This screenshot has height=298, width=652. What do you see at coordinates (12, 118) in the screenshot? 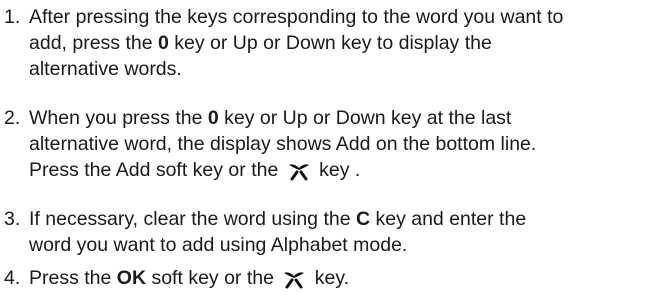
I see `step-number: 2.` at bounding box center [12, 118].